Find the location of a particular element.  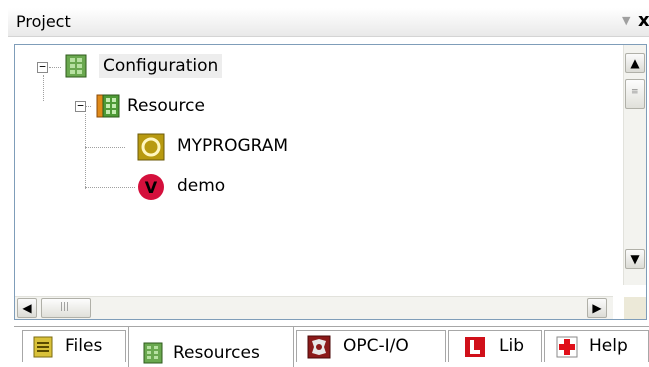

variables-icon: V is located at coordinates (151, 187).